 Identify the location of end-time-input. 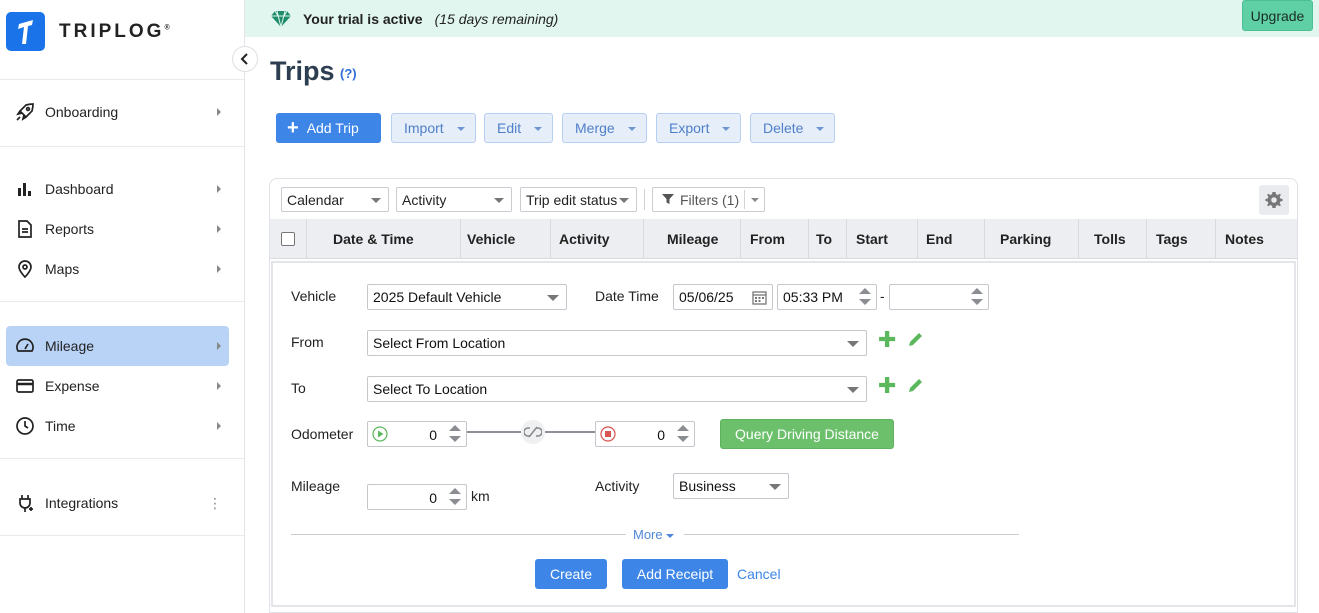
(939, 297).